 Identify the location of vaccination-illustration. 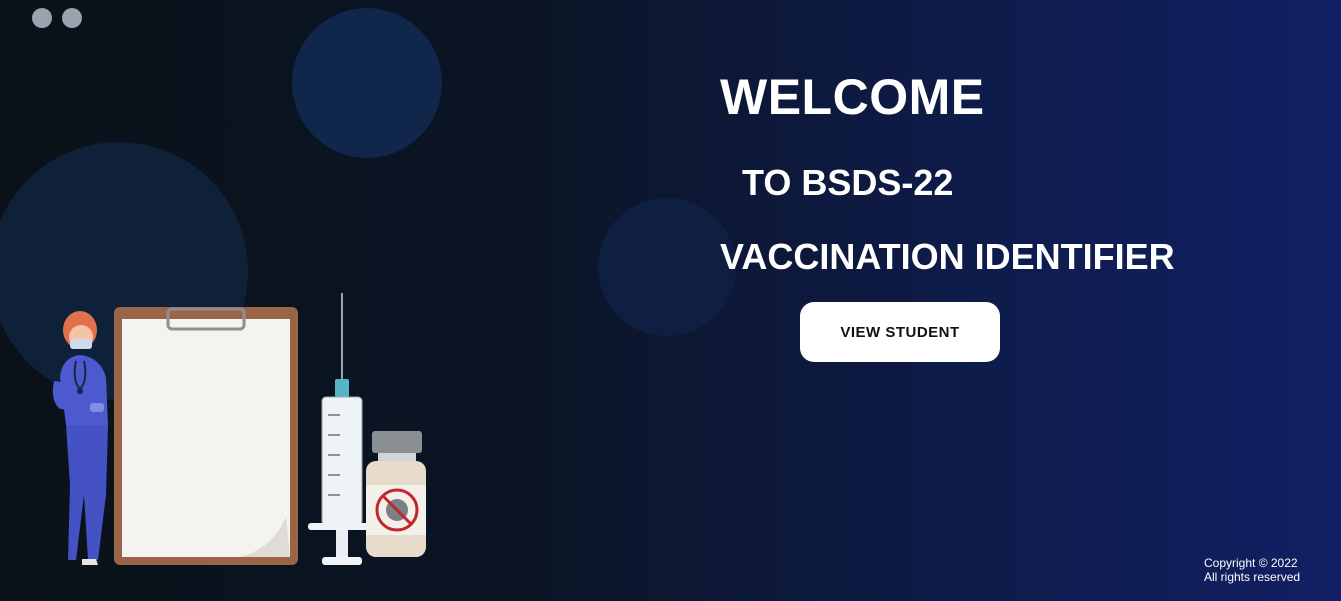
(239, 429).